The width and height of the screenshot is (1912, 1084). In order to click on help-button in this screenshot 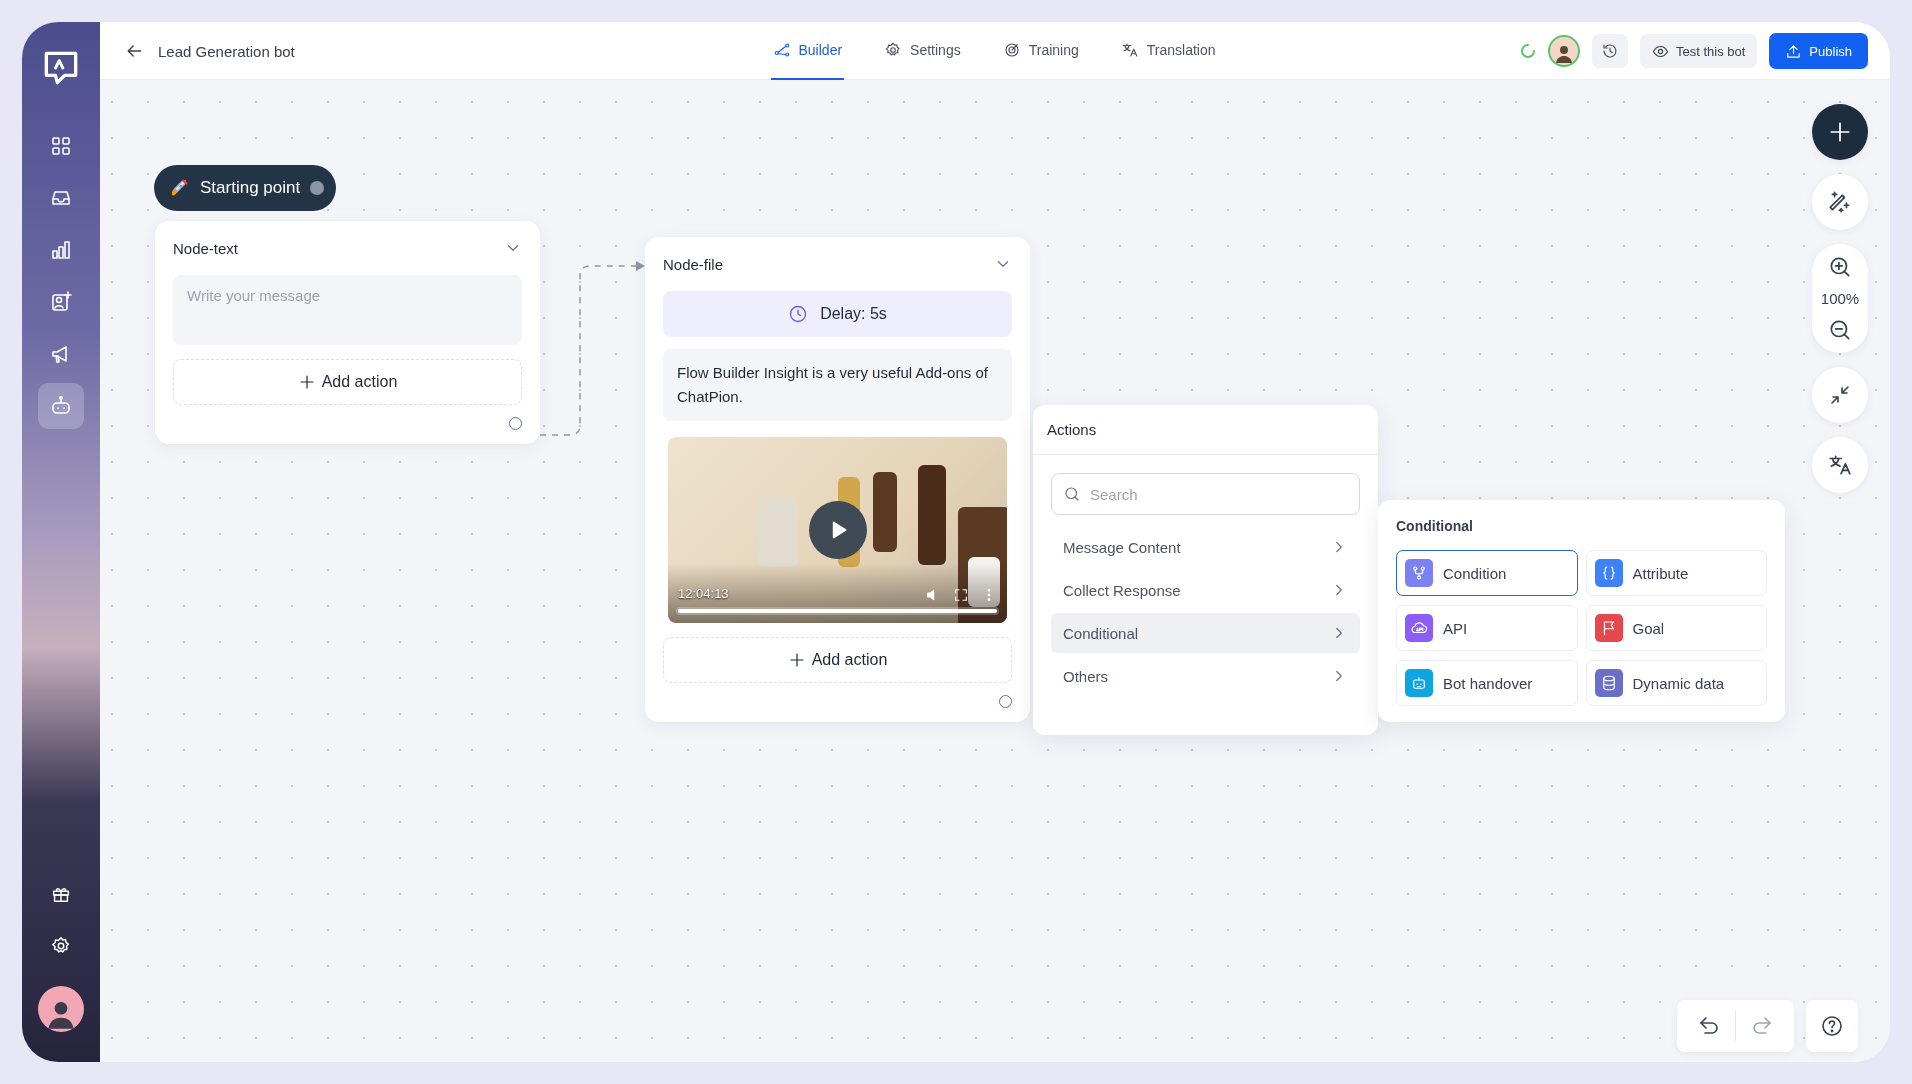, I will do `click(1832, 1026)`.